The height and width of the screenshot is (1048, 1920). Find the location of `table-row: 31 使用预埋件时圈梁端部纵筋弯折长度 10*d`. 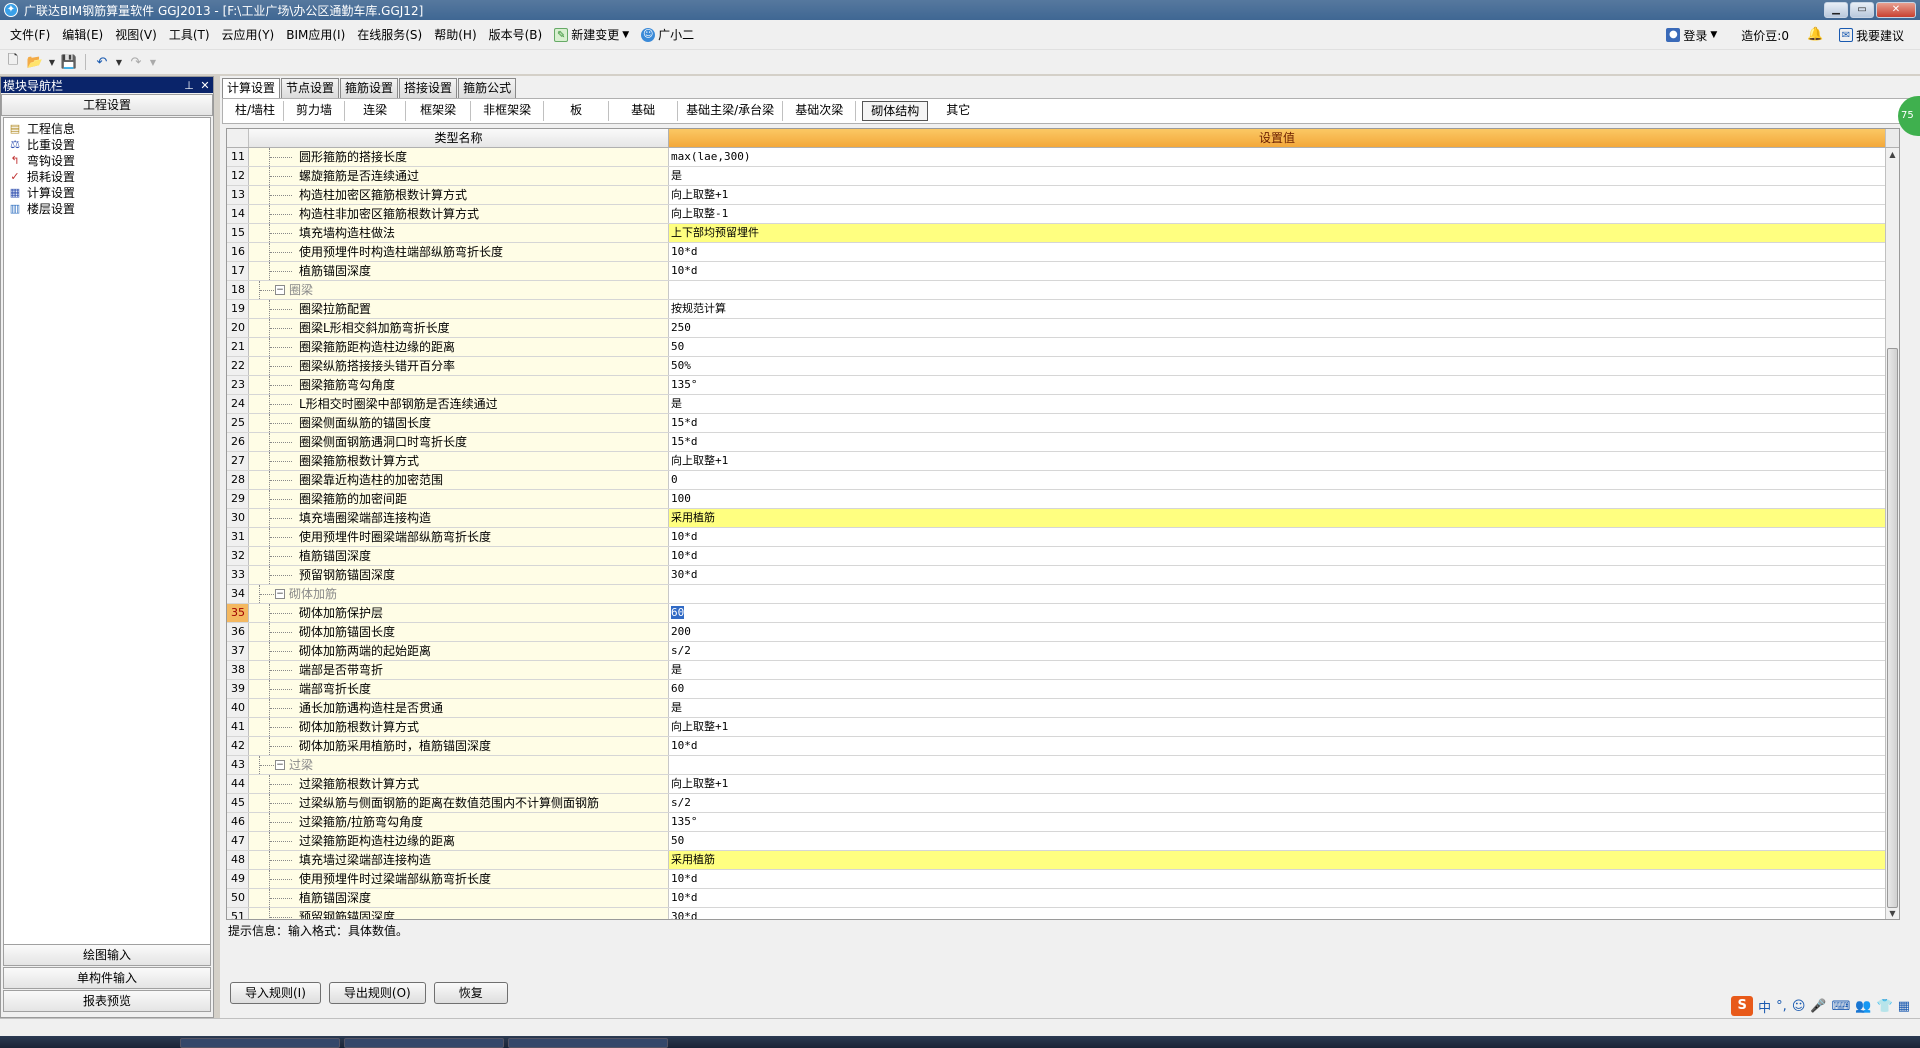

table-row: 31 使用预埋件时圈梁端部纵筋弯折长度 10*d is located at coordinates (1063, 537).